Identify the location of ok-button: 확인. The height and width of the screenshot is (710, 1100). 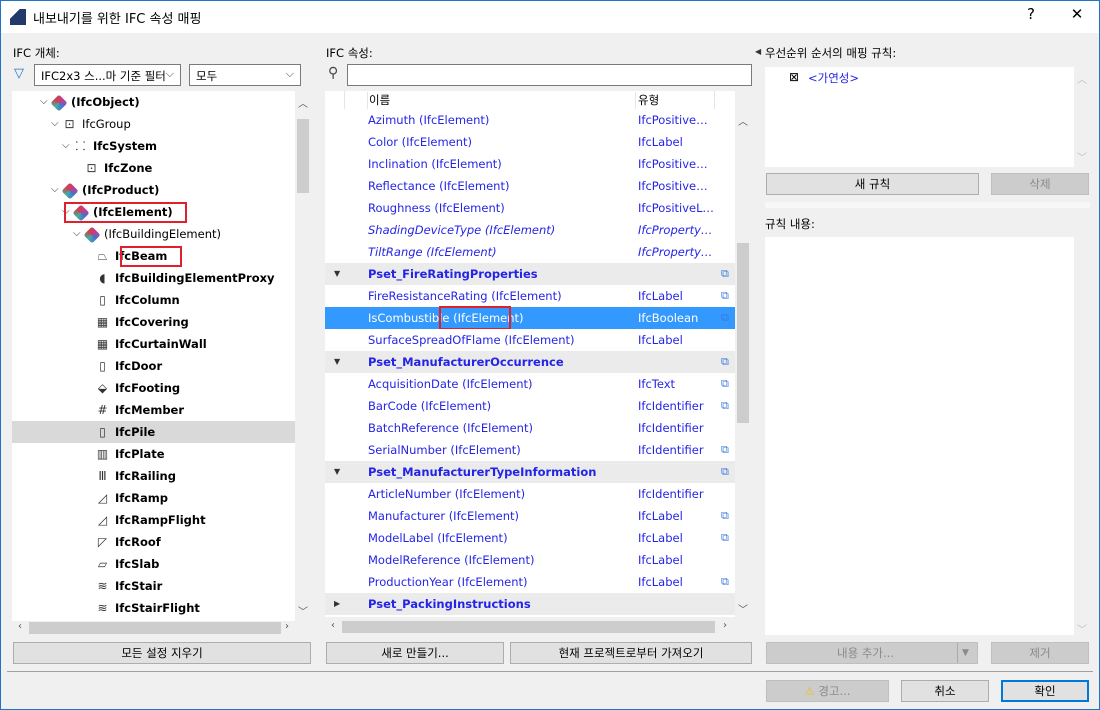
(1045, 691).